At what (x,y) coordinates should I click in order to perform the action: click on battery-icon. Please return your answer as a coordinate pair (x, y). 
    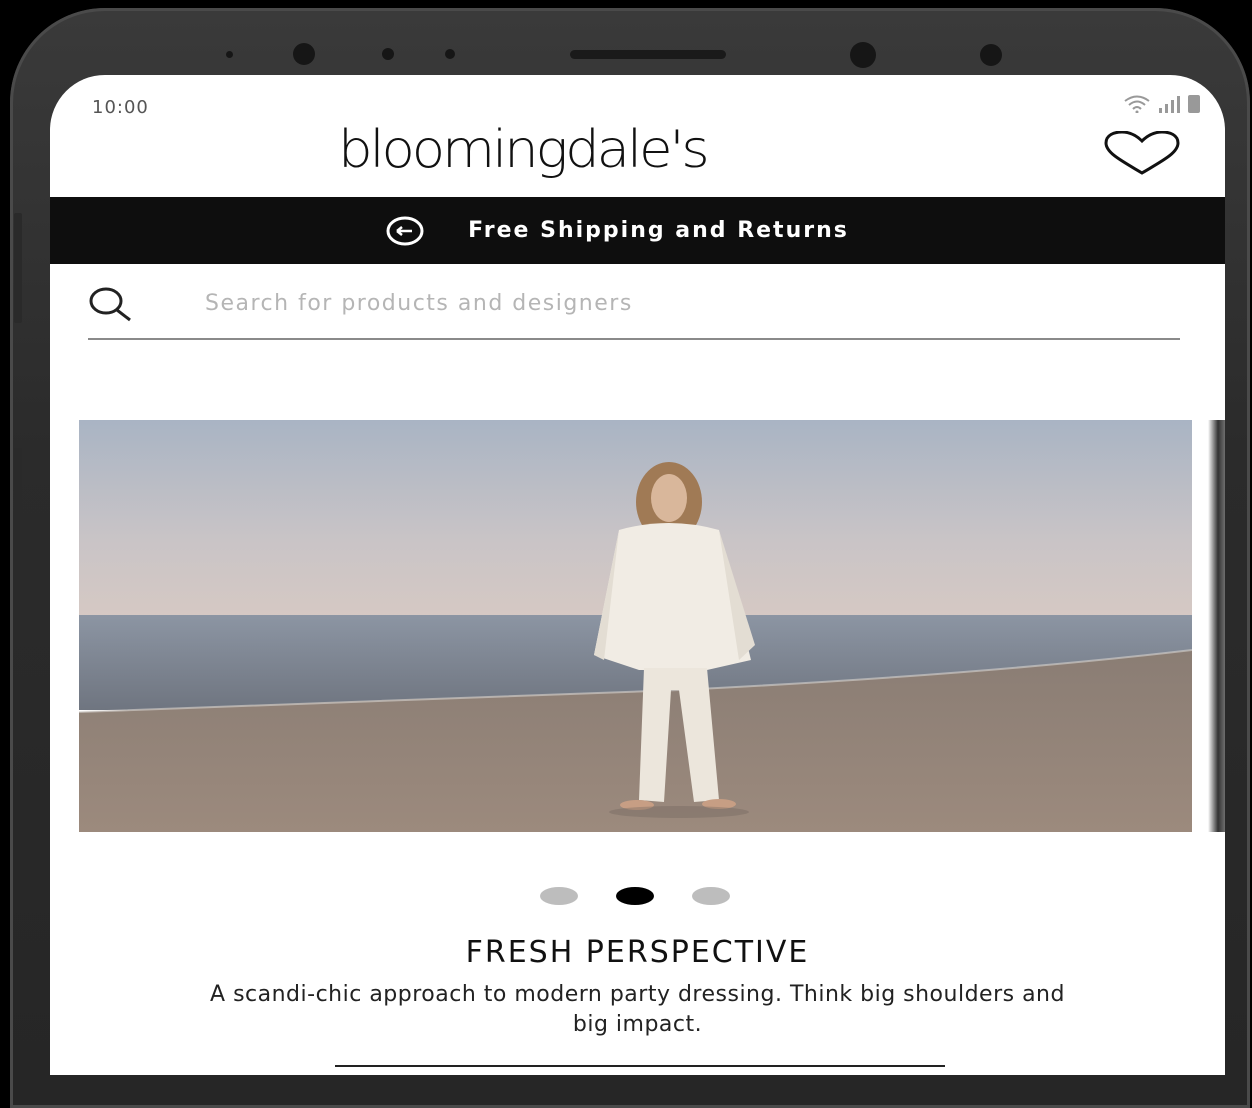
    Looking at the image, I should click on (1194, 104).